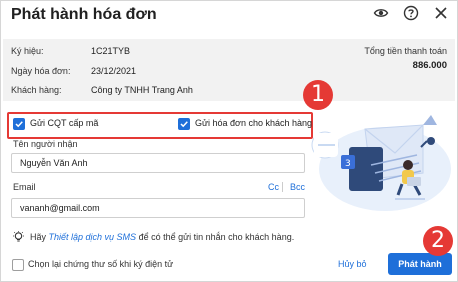  Describe the element at coordinates (405, 51) in the screenshot. I see `total-label: Tổng tiền thanh toán` at that location.